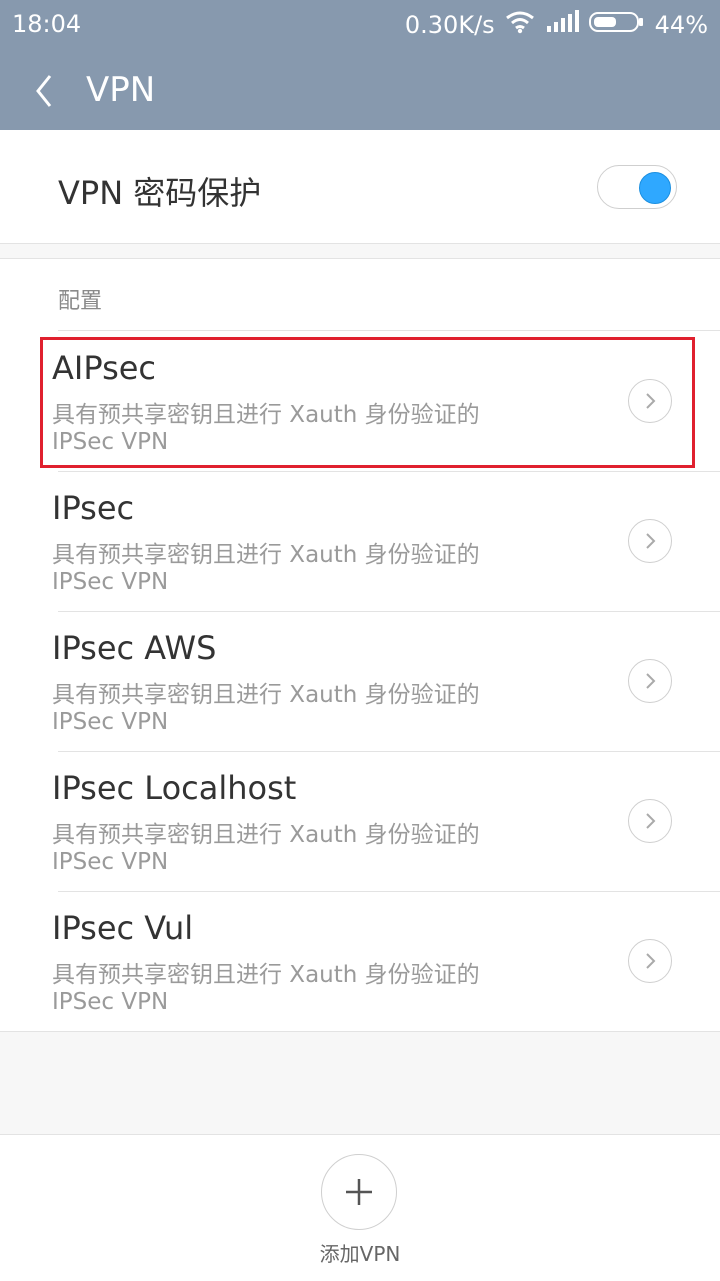 The height and width of the screenshot is (1281, 720). What do you see at coordinates (123, 928) in the screenshot?
I see `vpn-item-title: IPsec Vul` at bounding box center [123, 928].